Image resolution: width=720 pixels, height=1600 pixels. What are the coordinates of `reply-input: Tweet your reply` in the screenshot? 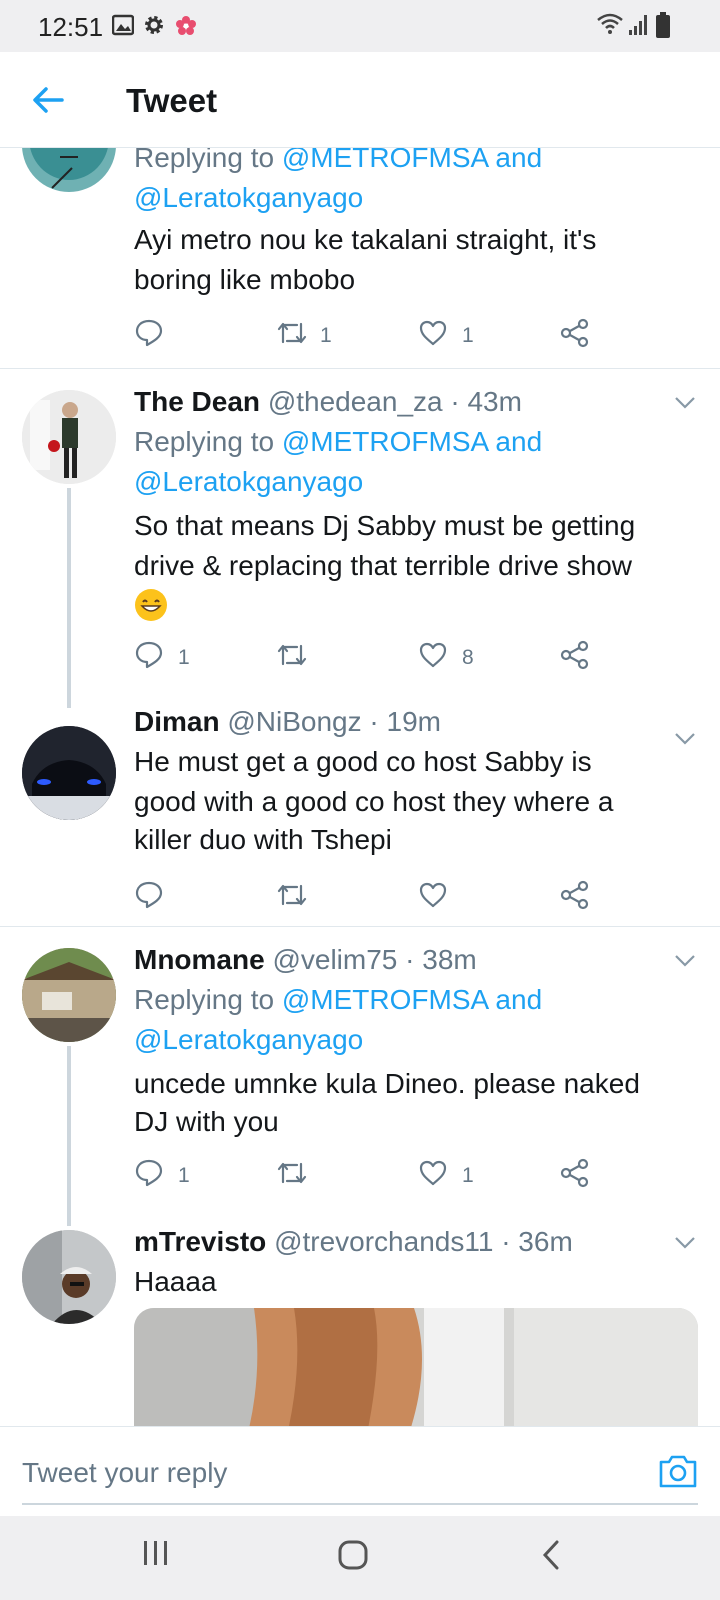 It's located at (124, 1473).